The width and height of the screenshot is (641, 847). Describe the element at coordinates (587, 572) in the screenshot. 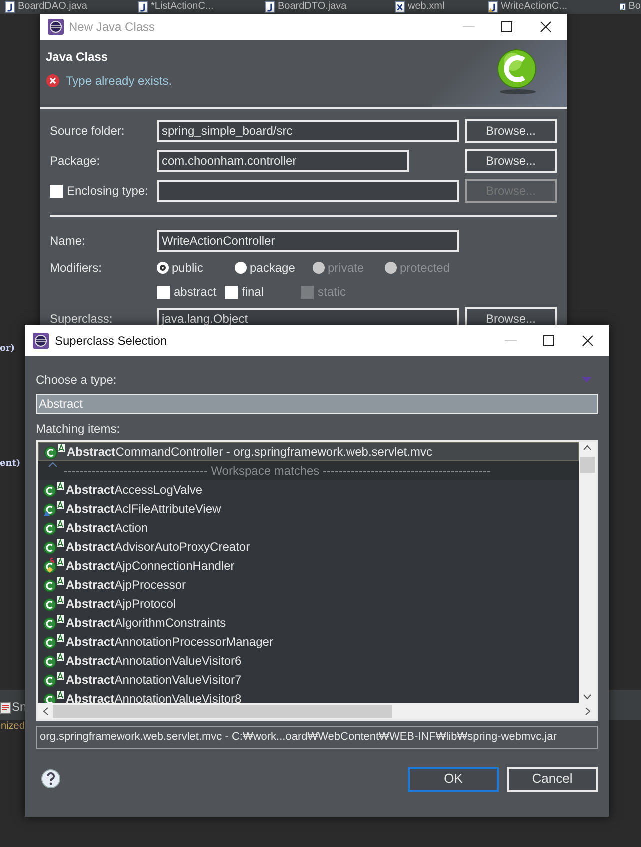

I see `vertical-scrollbar` at that location.